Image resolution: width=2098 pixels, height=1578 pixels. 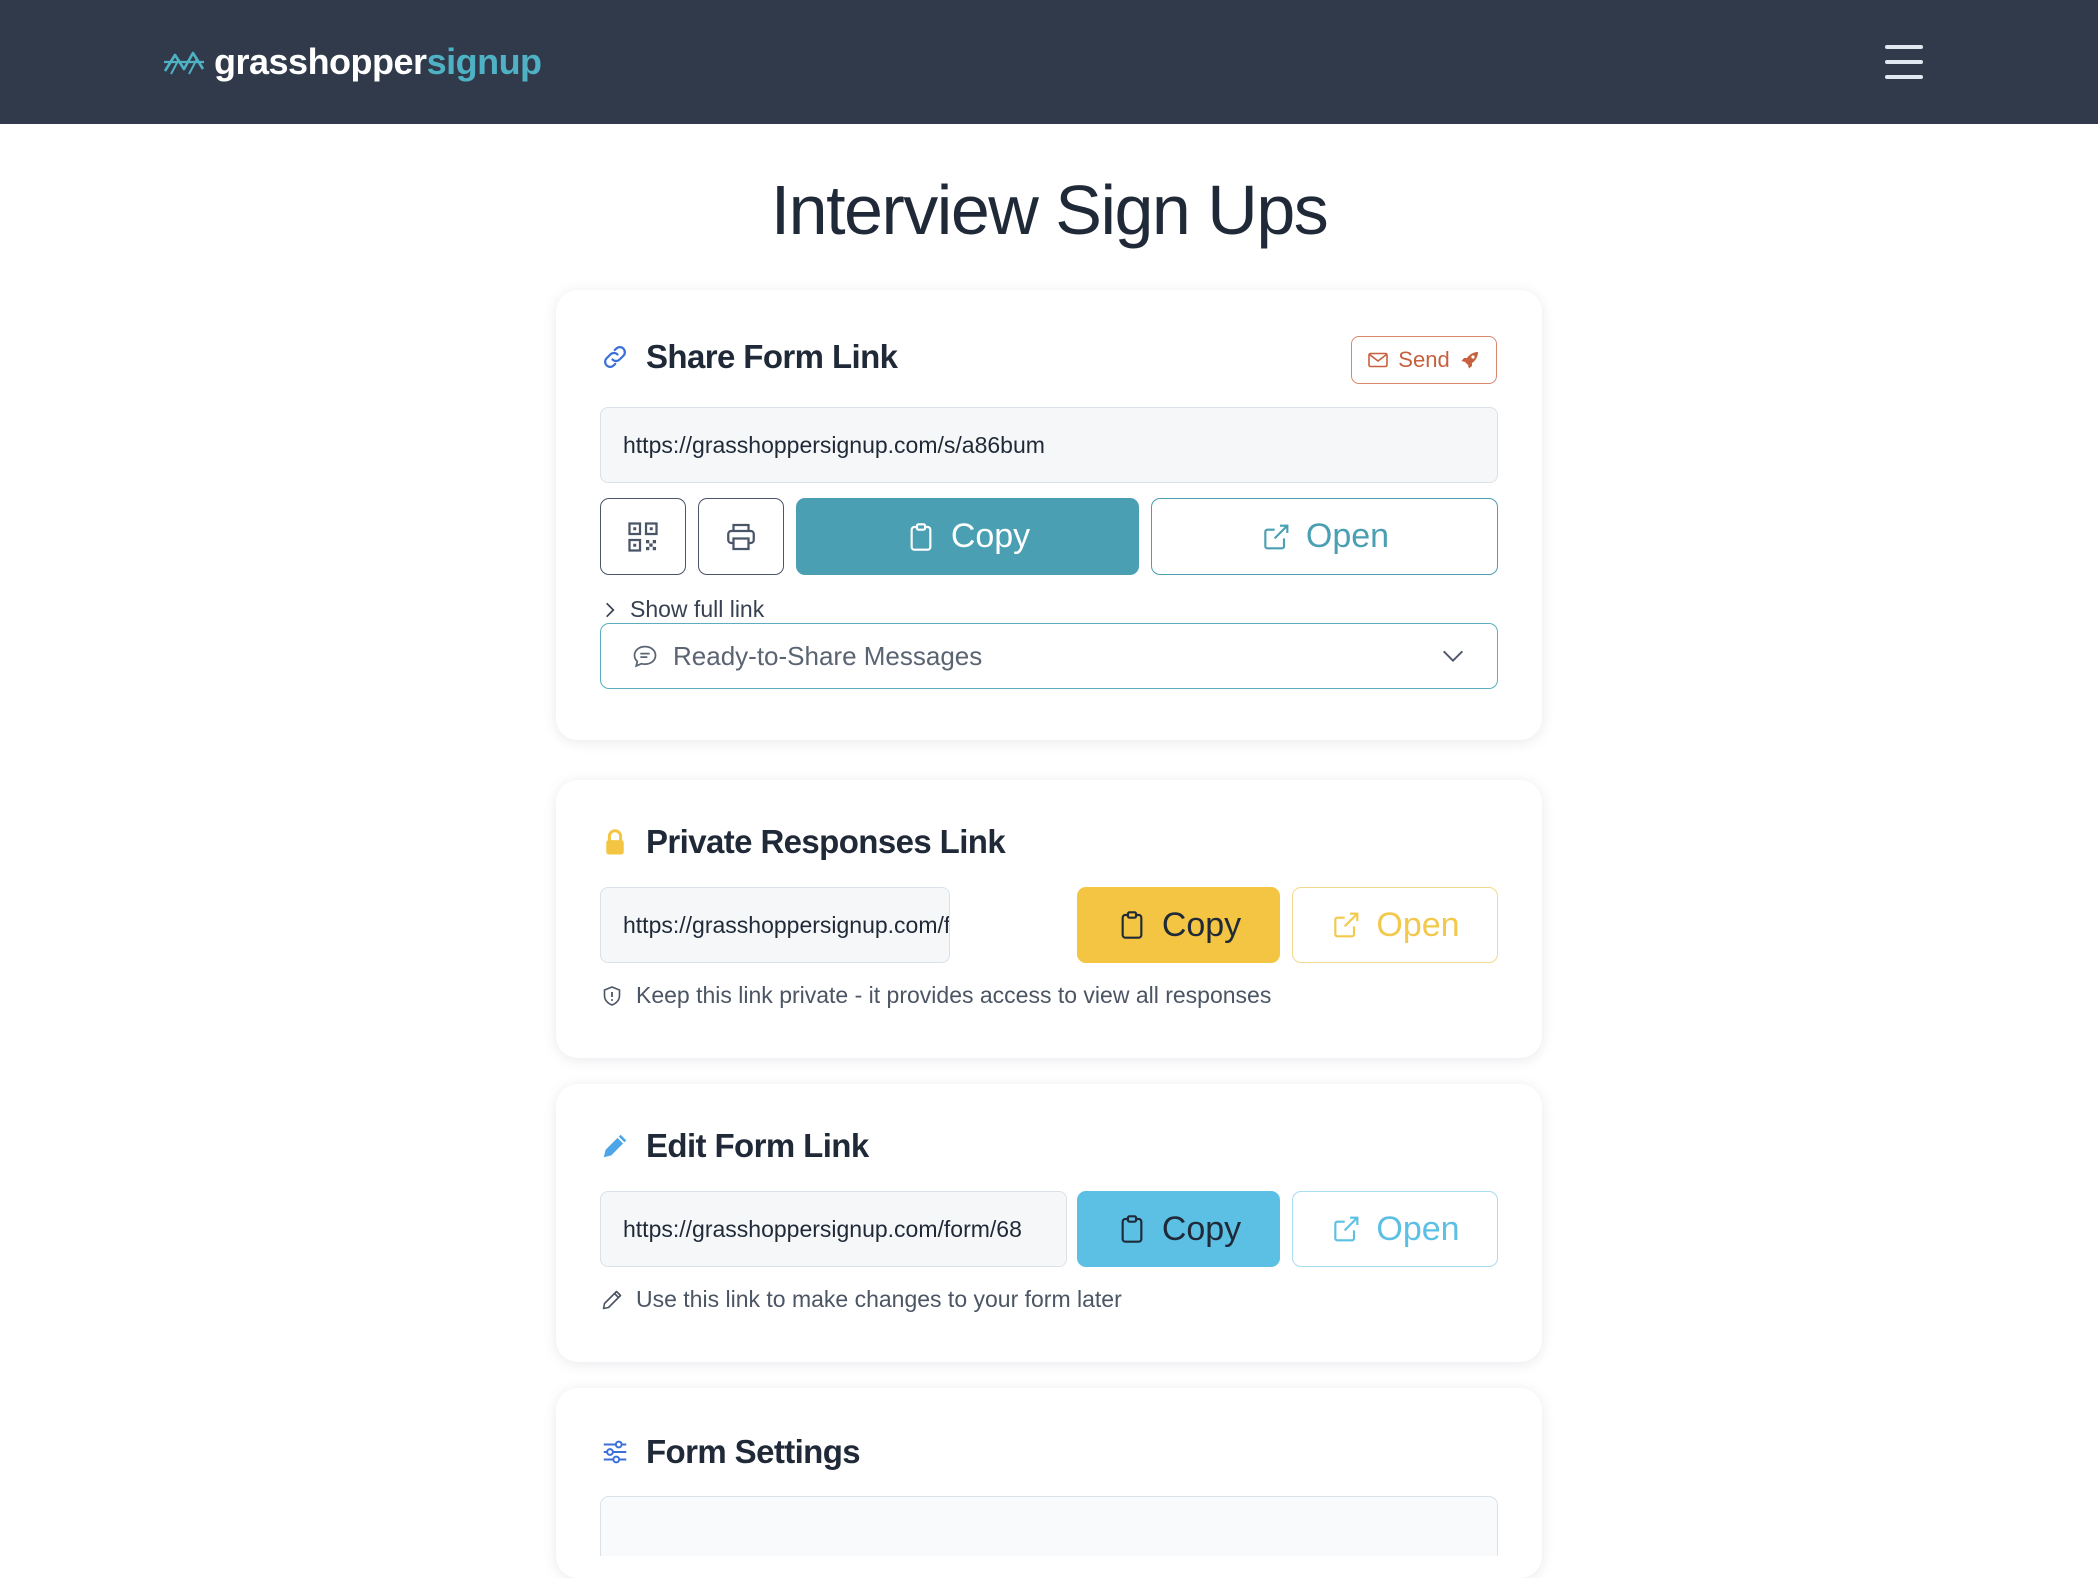 I want to click on private-card-header: Private Responses Link, so click(x=803, y=842).